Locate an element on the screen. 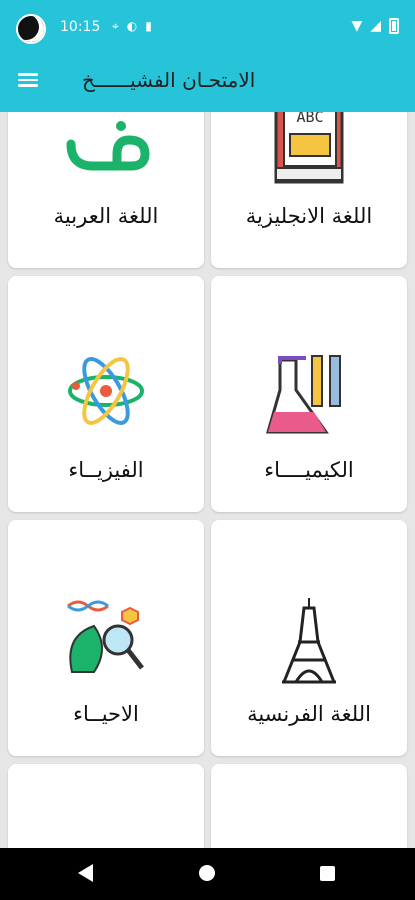  system-navigation-bar is located at coordinates (207, 874).